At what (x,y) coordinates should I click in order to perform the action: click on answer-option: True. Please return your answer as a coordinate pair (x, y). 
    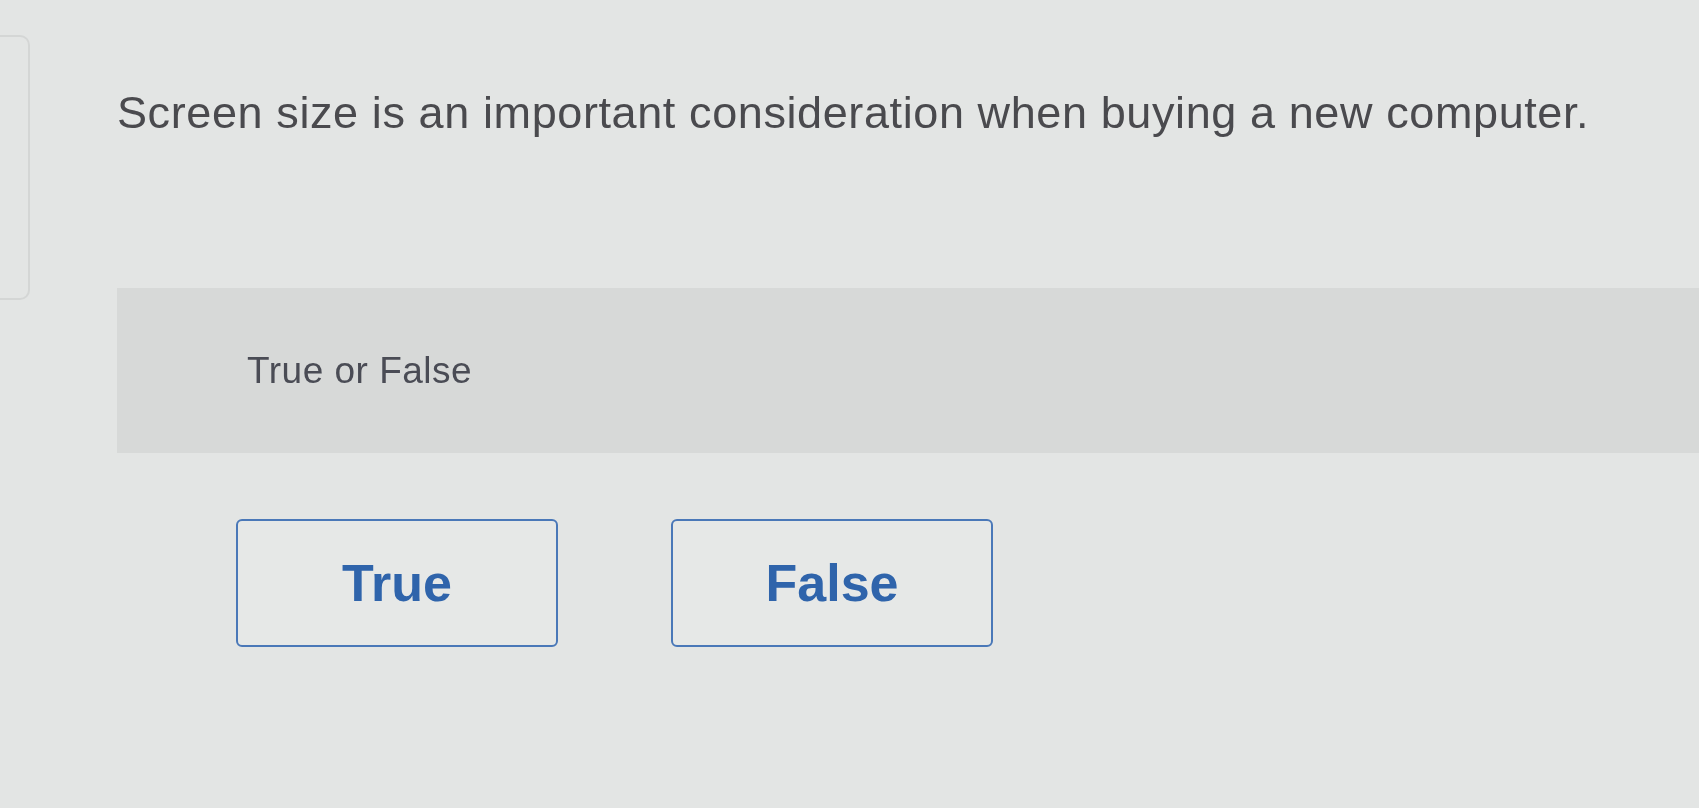
    Looking at the image, I should click on (397, 583).